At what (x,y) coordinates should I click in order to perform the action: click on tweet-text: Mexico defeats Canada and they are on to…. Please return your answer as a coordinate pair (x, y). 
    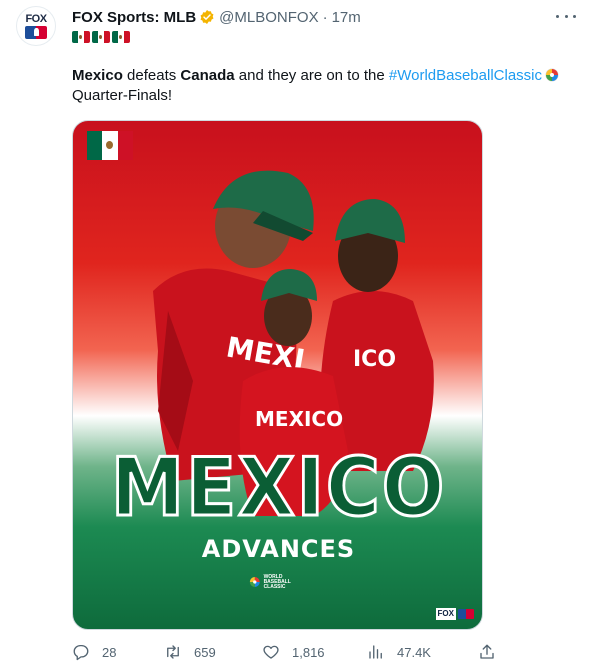
    Looking at the image, I should click on (327, 86).